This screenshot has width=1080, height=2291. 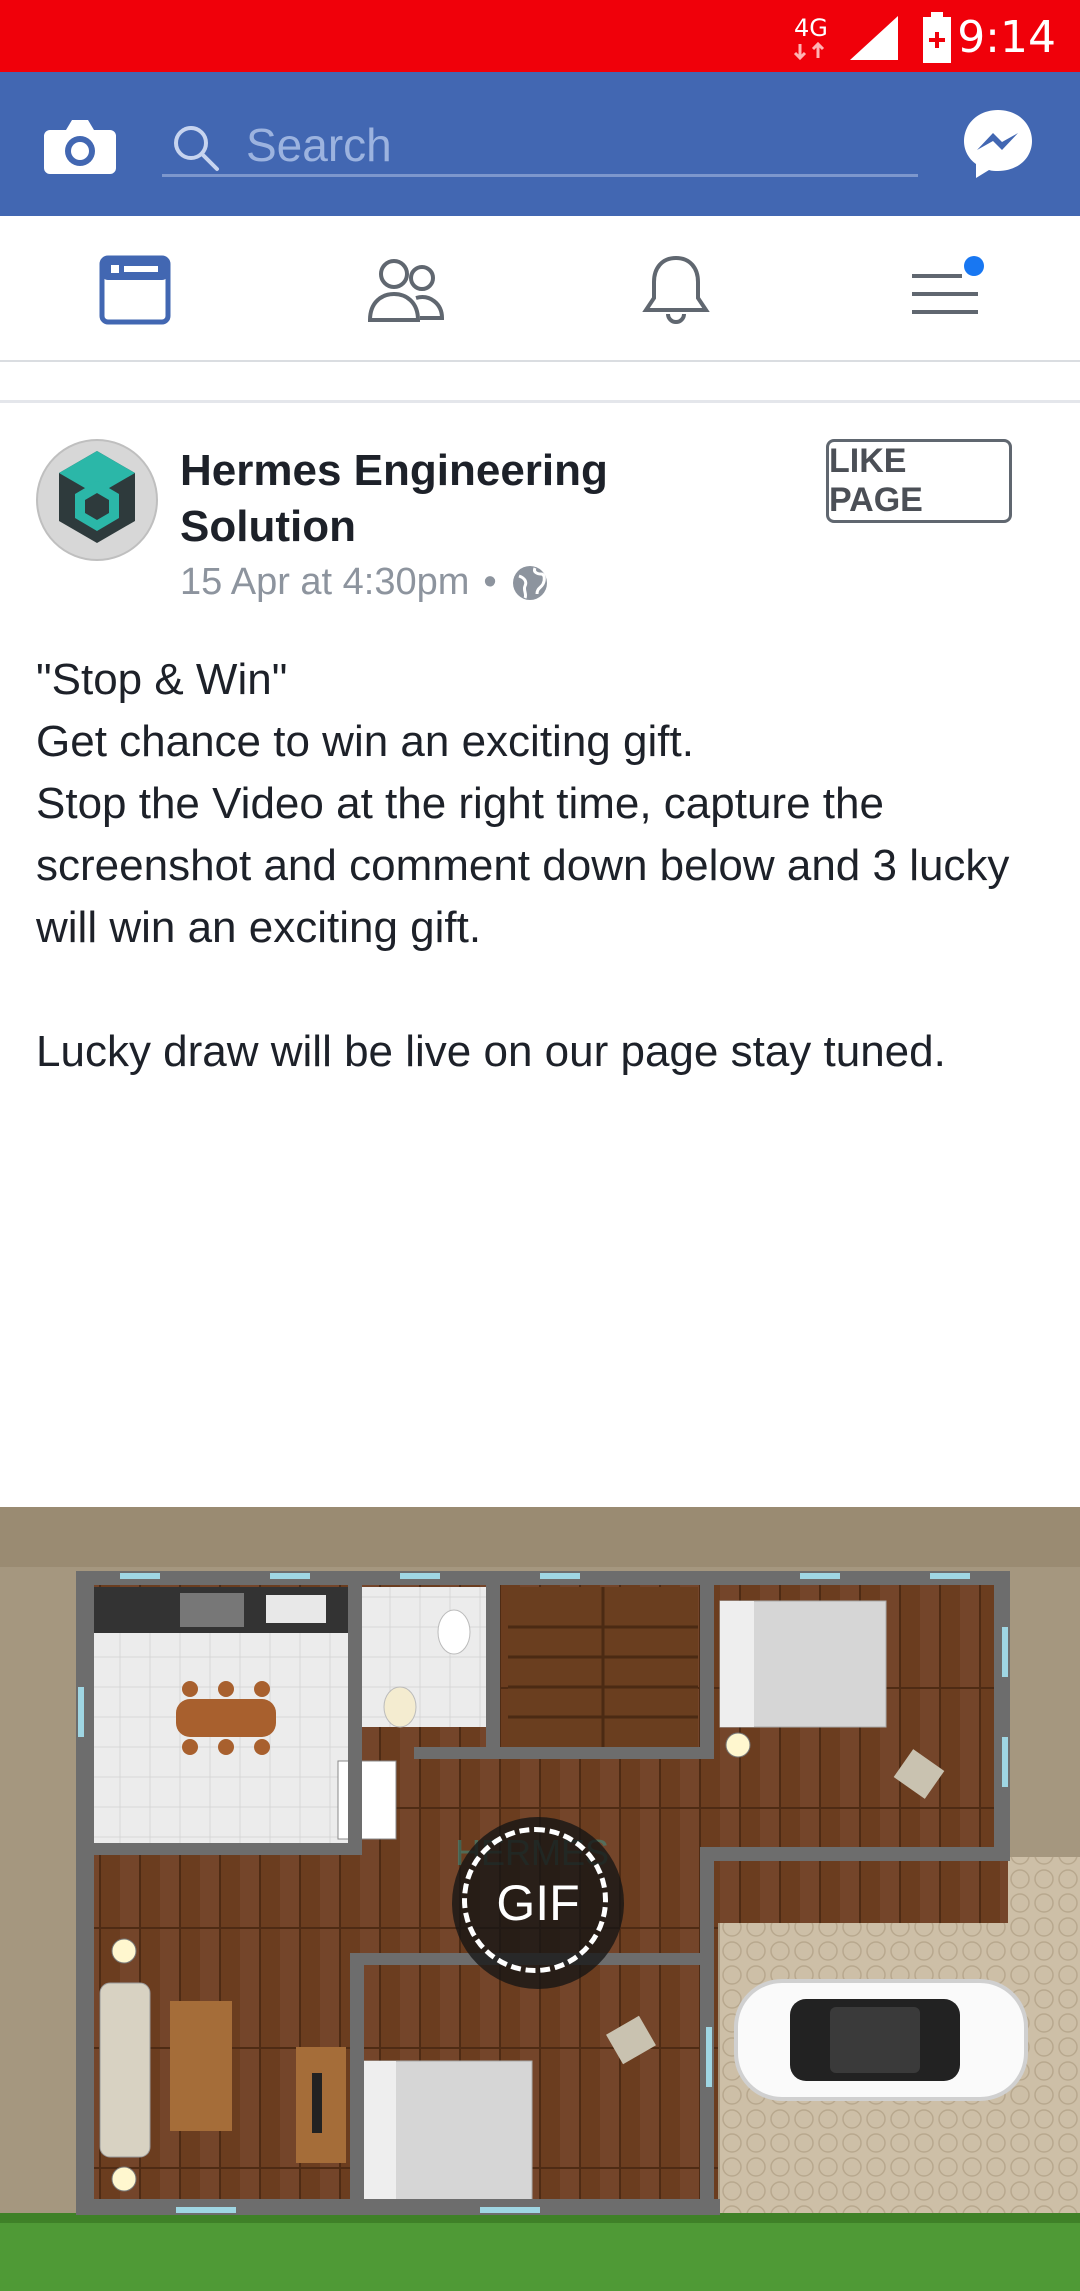 I want to click on battery-icon, so click(x=937, y=37).